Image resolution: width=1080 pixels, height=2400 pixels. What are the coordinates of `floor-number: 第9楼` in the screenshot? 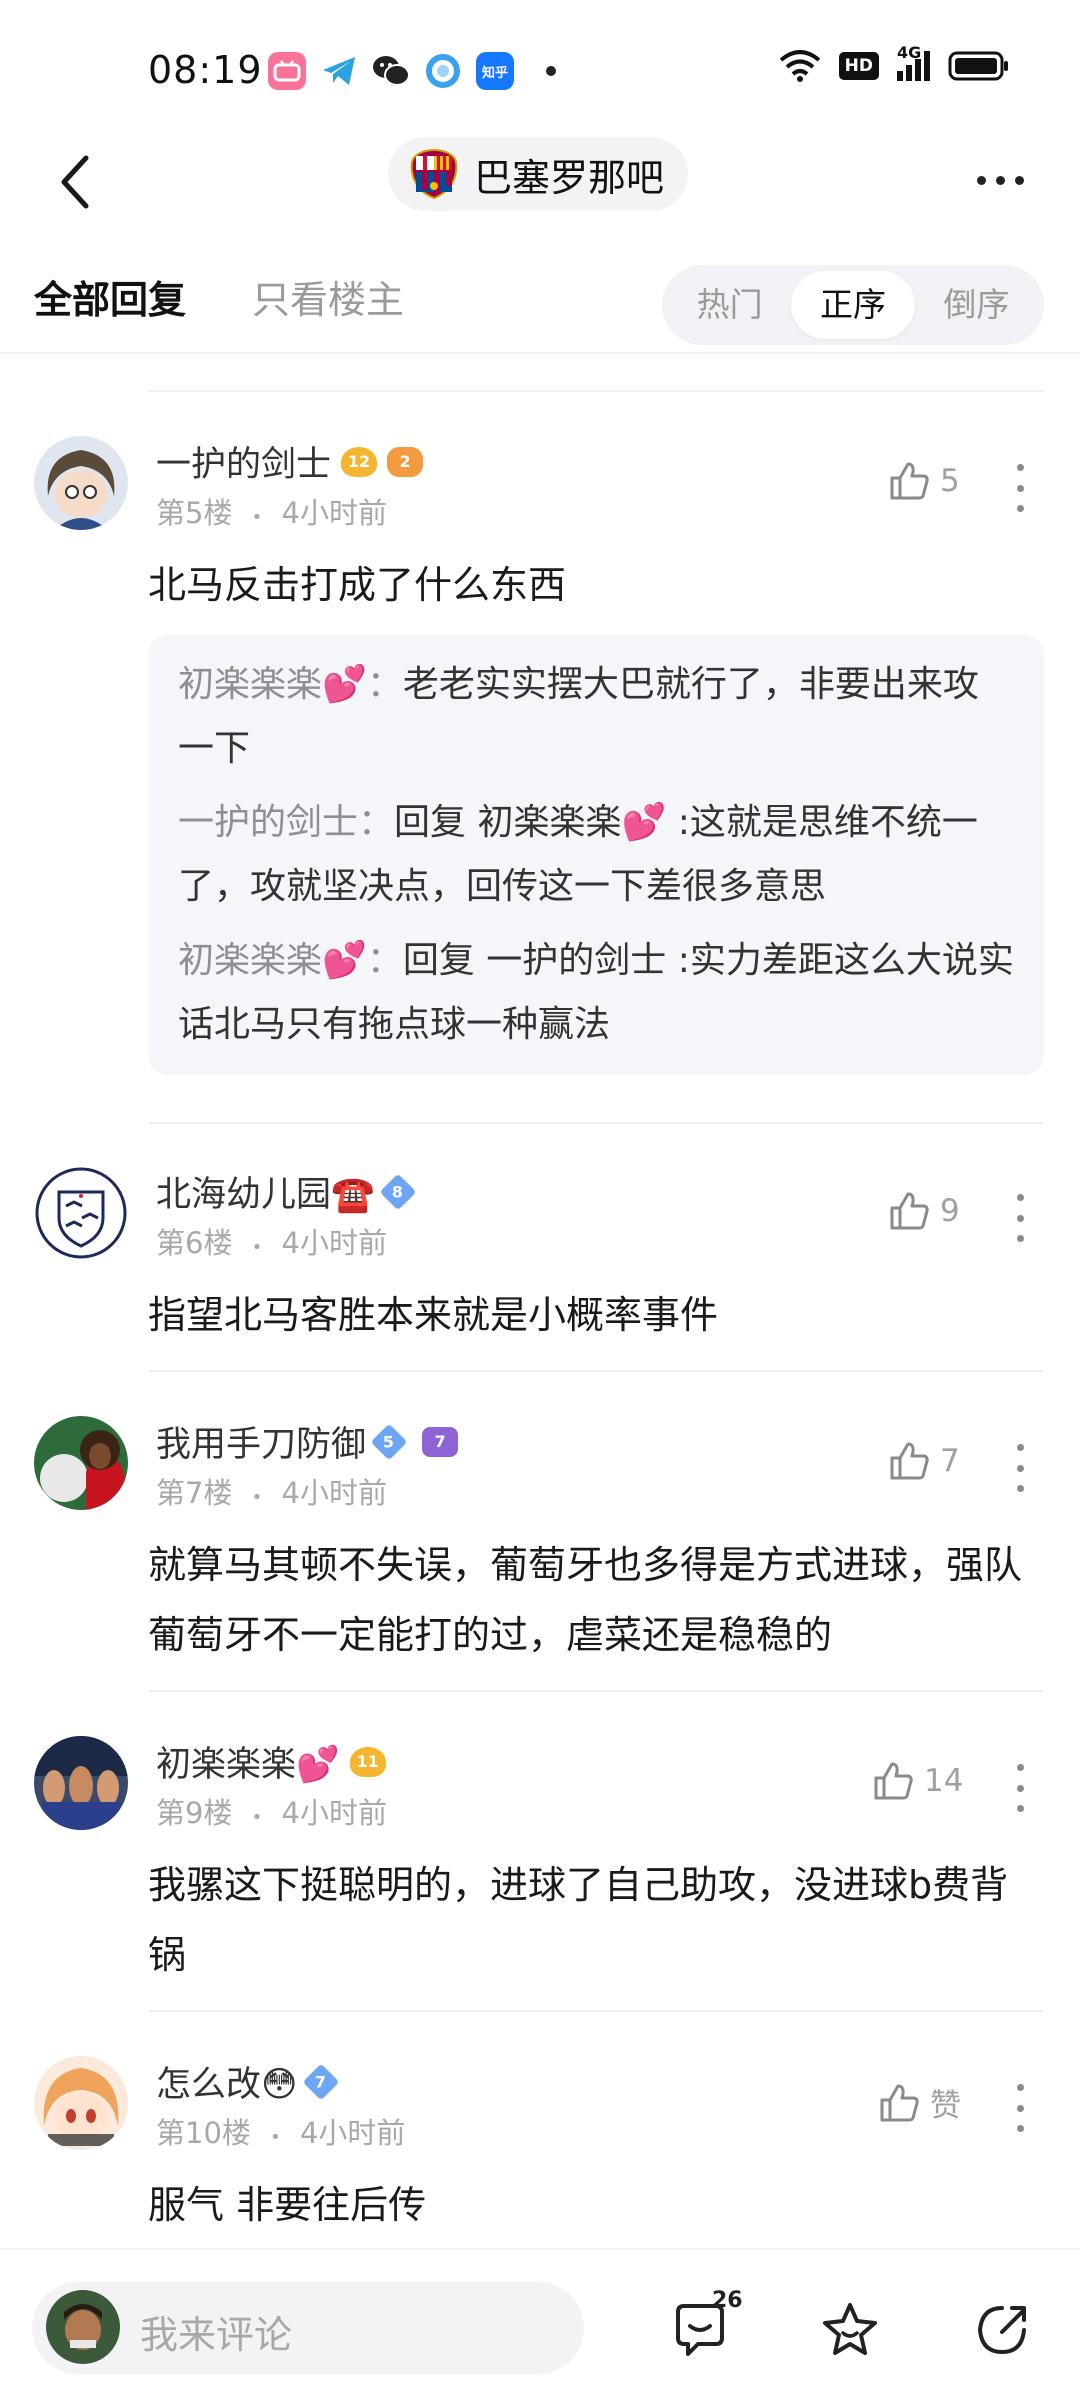 It's located at (194, 1813).